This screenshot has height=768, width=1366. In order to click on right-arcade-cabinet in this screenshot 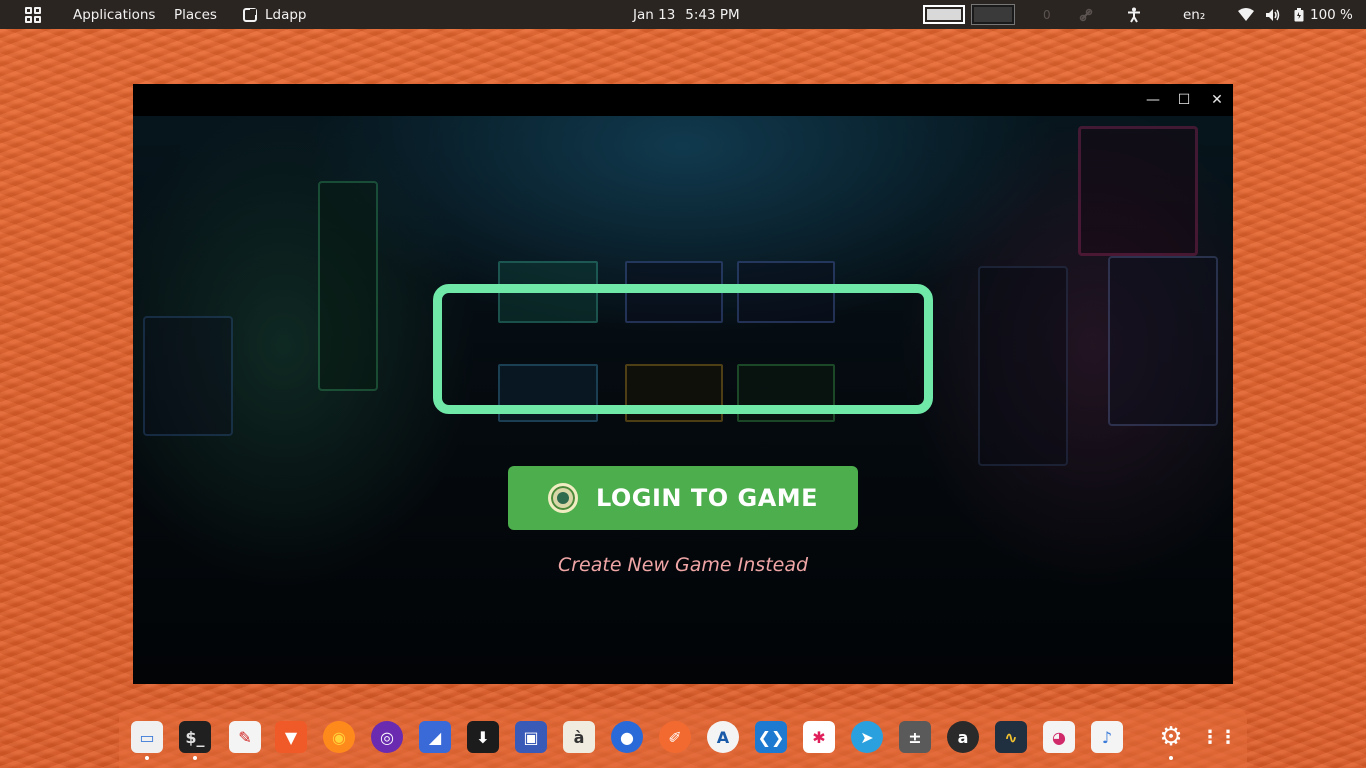, I will do `click(1023, 366)`.